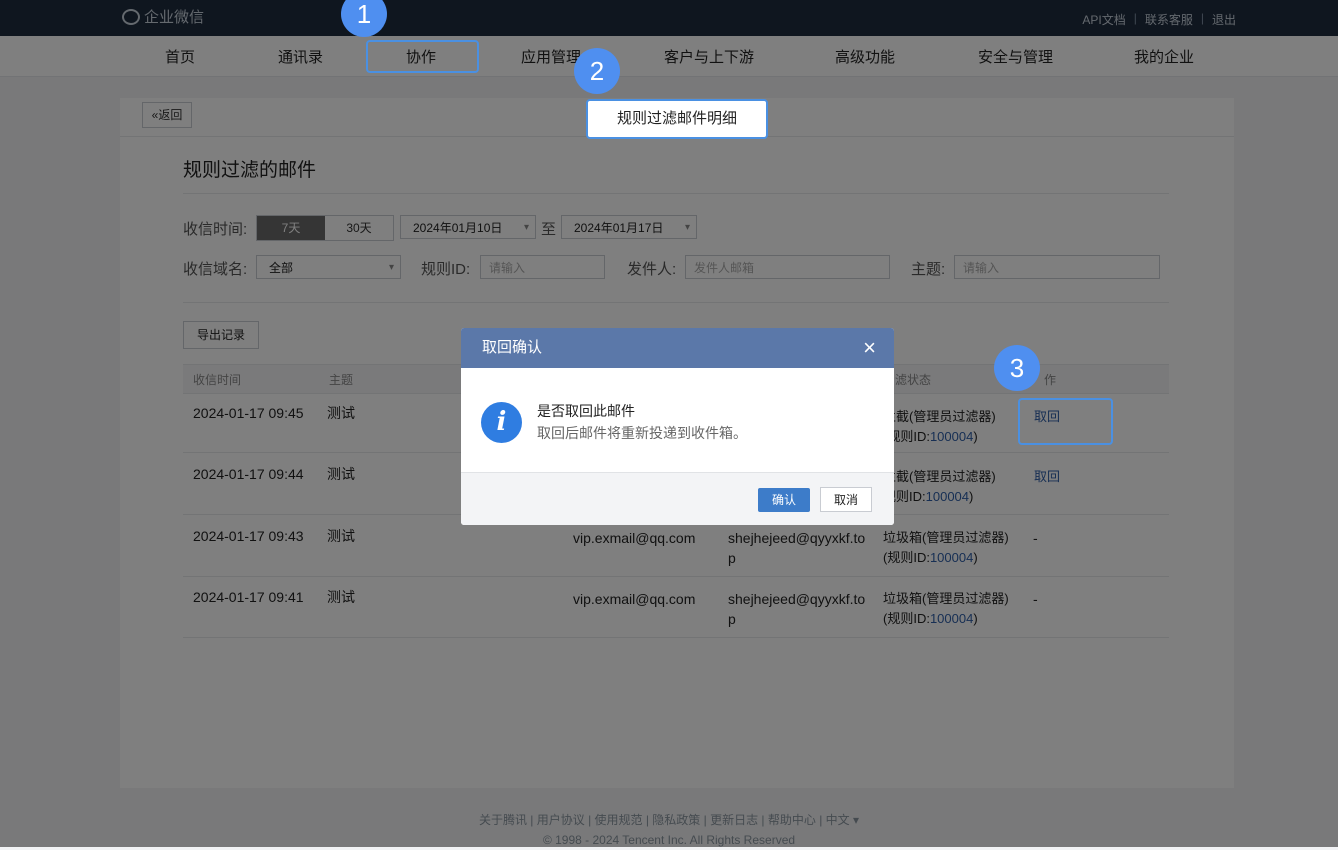  What do you see at coordinates (784, 500) in the screenshot?
I see `confirm-button: 确认` at bounding box center [784, 500].